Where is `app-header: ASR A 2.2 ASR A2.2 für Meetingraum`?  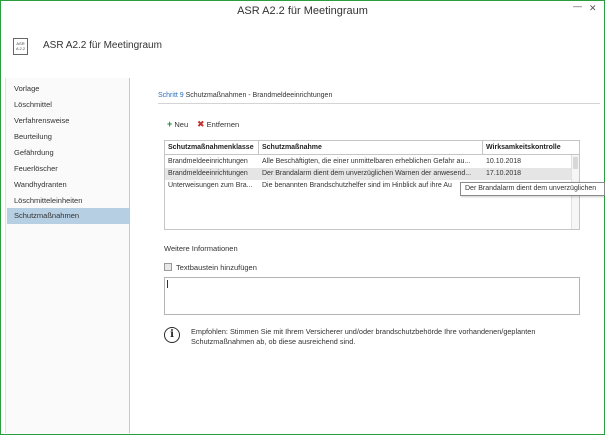
app-header: ASR A 2.2 ASR A2.2 für Meetingraum is located at coordinates (302, 45).